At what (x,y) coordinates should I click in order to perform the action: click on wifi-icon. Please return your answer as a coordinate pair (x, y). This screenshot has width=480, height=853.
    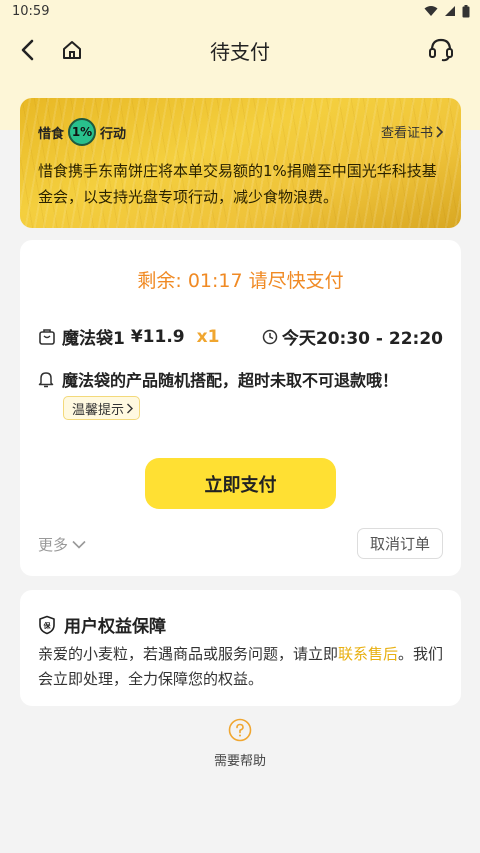
    Looking at the image, I should click on (431, 11).